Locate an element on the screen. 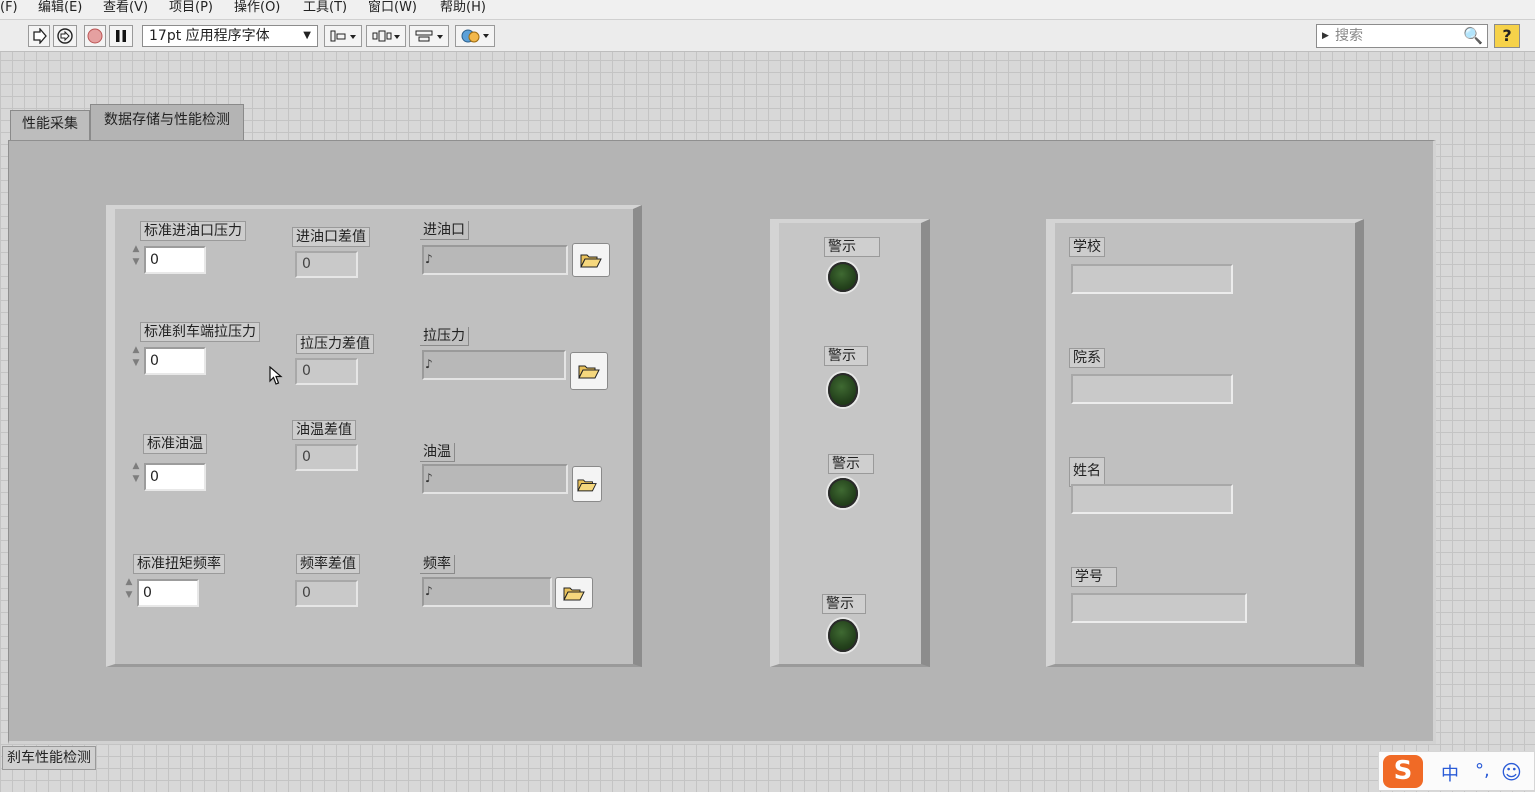 Image resolution: width=1535 pixels, height=792 pixels. std-torque-frequency-input: 0 is located at coordinates (168, 593).